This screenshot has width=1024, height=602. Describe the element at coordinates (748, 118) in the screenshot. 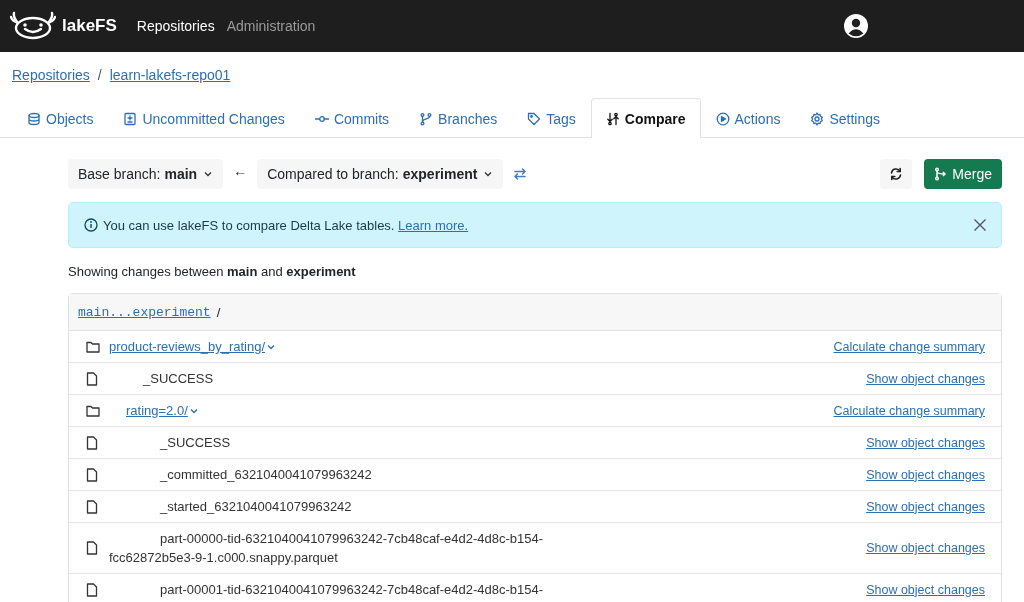

I see `tab: Actions` at that location.